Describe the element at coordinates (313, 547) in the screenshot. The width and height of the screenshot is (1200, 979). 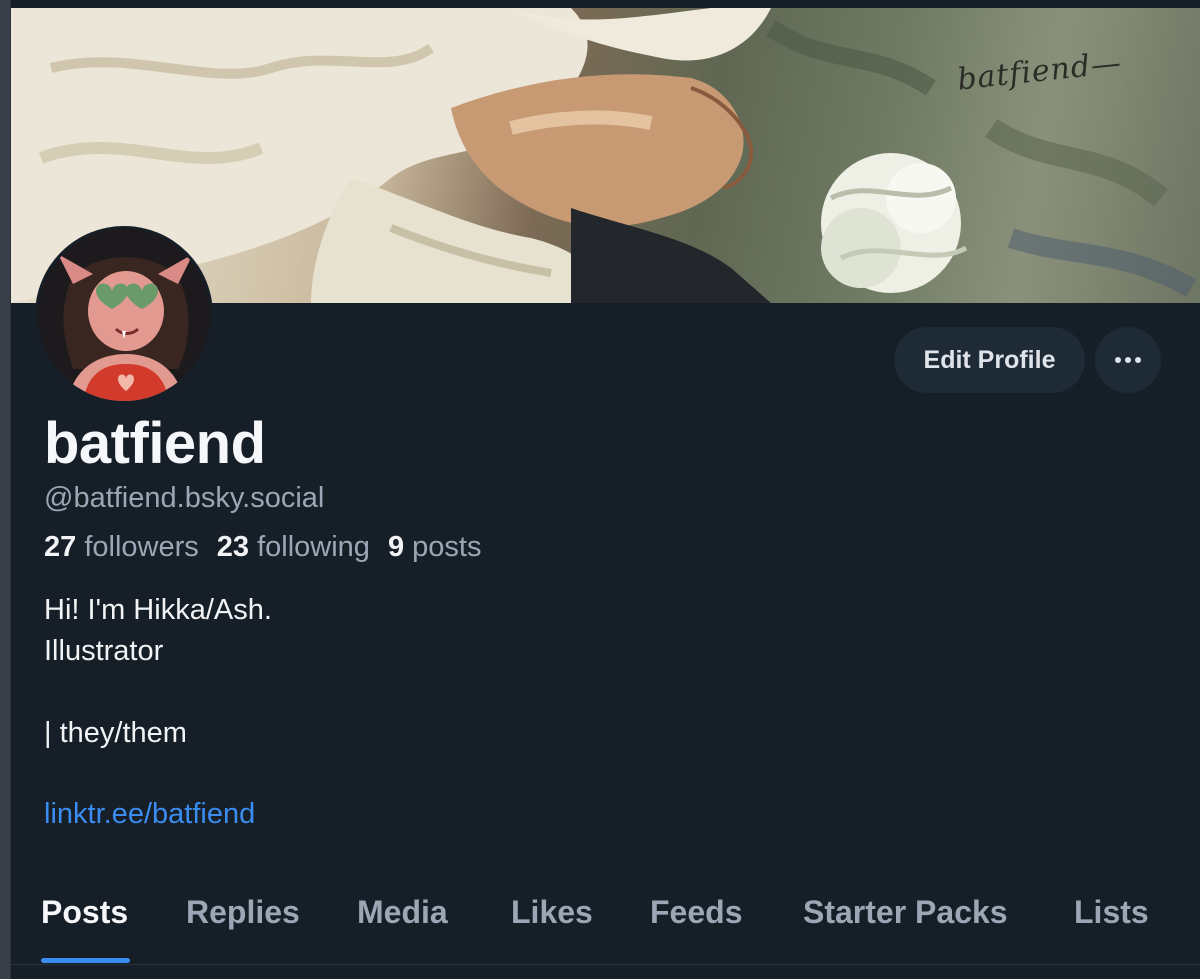
I see `following-label: following` at that location.